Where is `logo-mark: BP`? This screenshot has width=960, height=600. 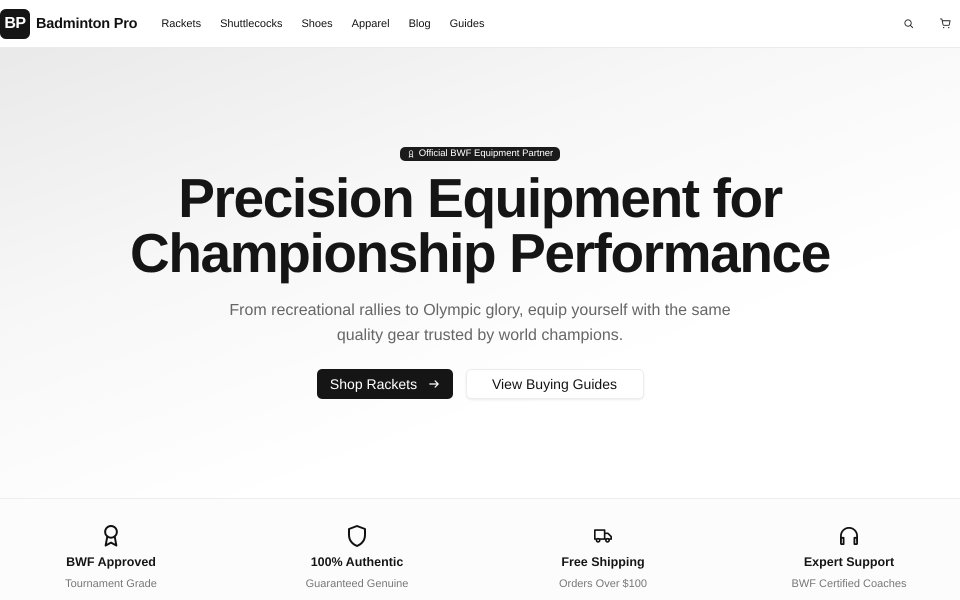 logo-mark: BP is located at coordinates (15, 23).